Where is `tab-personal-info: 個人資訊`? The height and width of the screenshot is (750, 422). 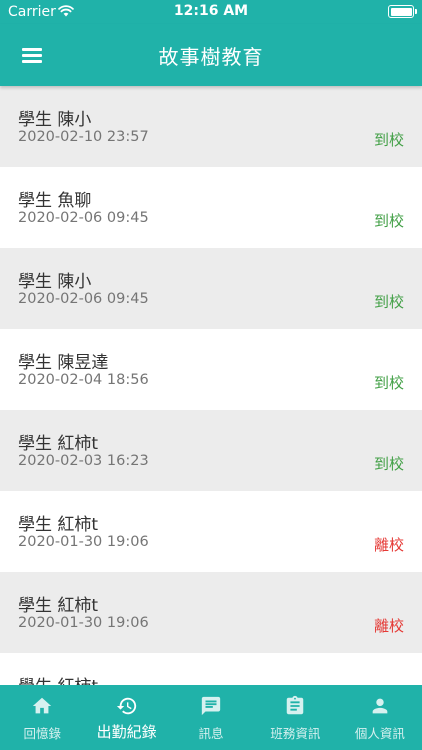
tab-personal-info: 個人資訊 is located at coordinates (380, 717).